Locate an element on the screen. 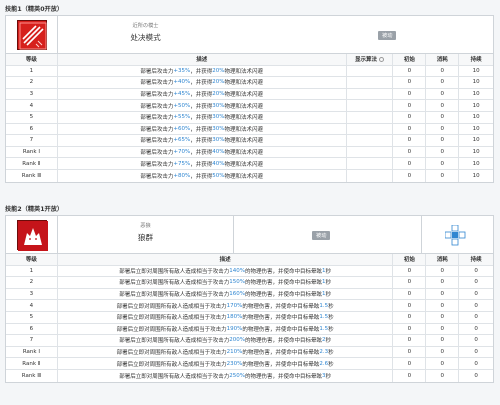 The width and height of the screenshot is (500, 405). desc-value: 1.5 is located at coordinates (324, 328).